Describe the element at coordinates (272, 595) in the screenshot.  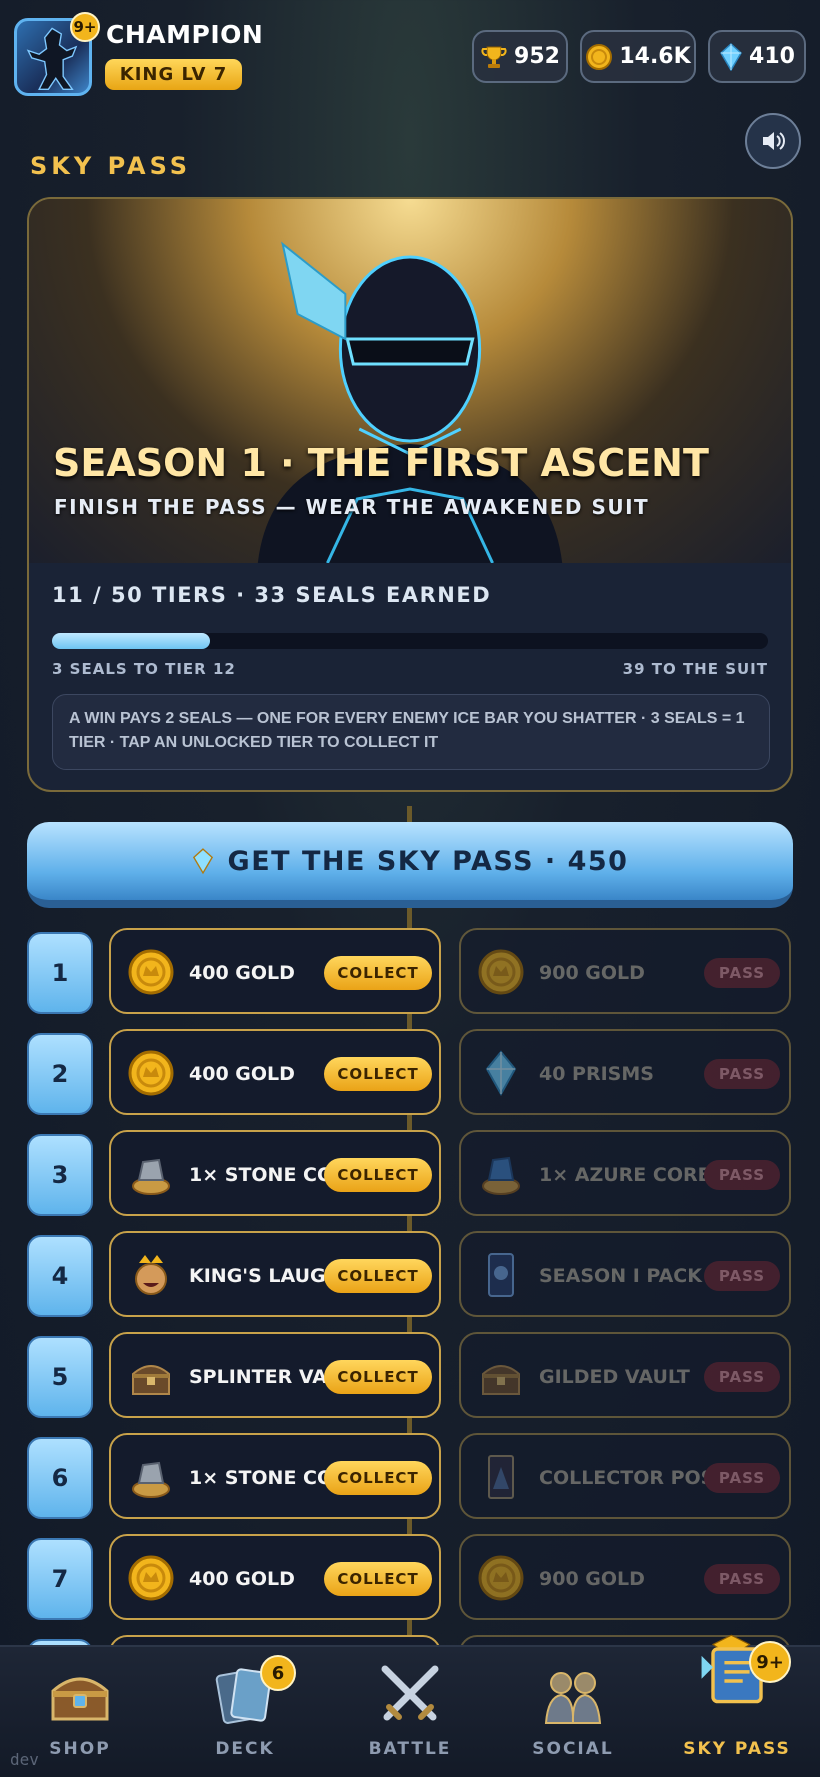
I see `tier-progress-text: 11 / 50 TIERS · 33 SEALS EARNED` at that location.